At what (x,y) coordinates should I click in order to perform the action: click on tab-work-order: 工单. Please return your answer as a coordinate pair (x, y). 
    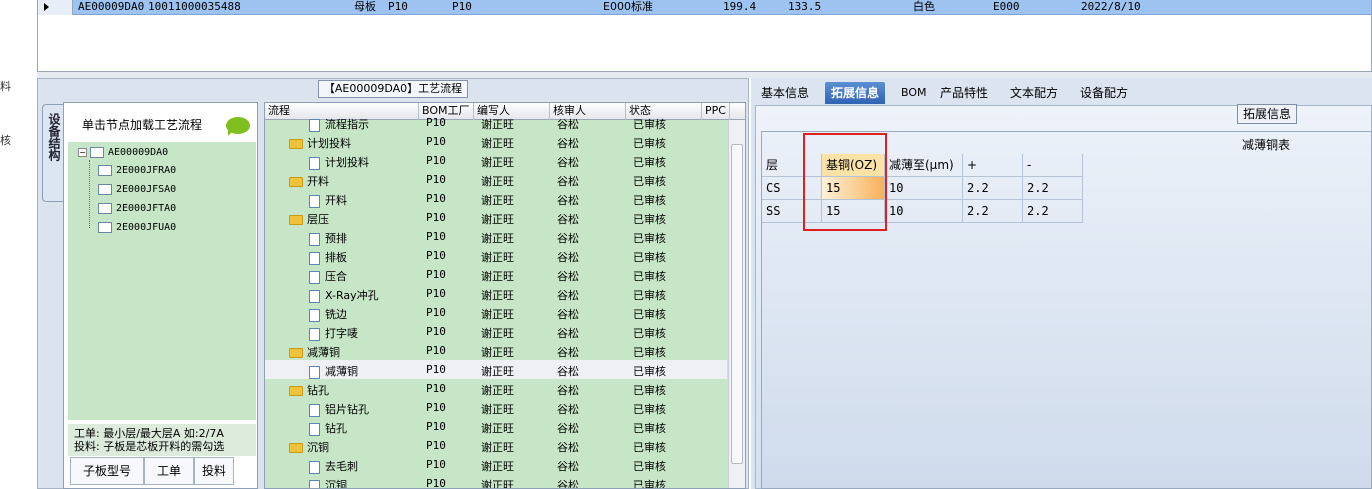
    Looking at the image, I should click on (169, 471).